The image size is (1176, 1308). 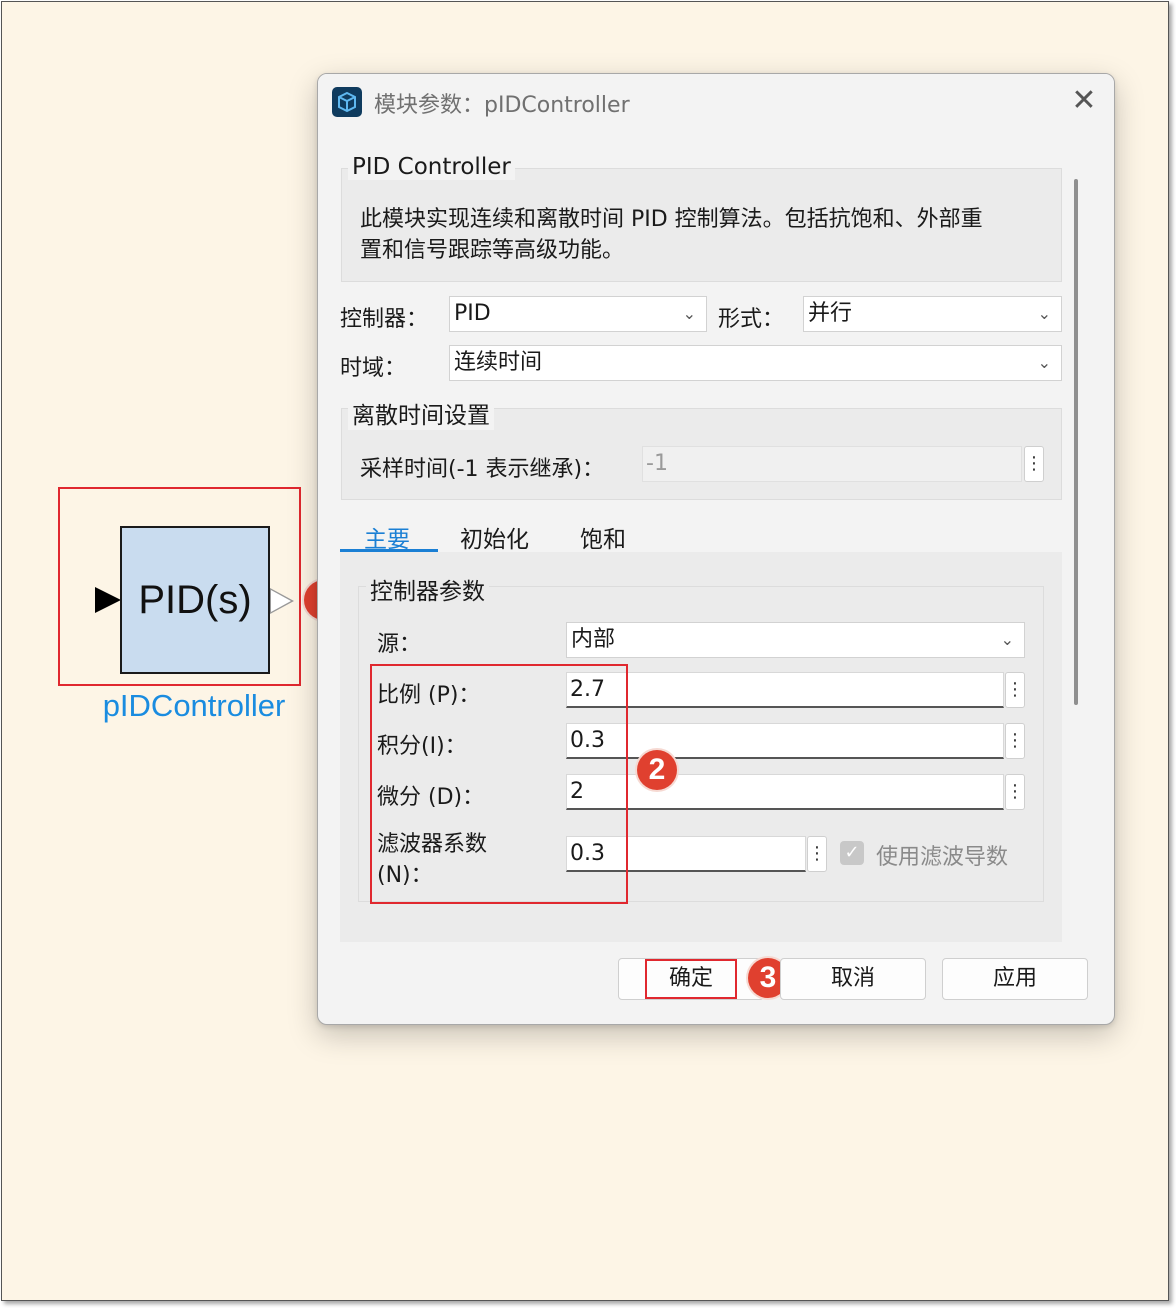 I want to click on pid-block-text: PID(s), so click(x=195, y=599).